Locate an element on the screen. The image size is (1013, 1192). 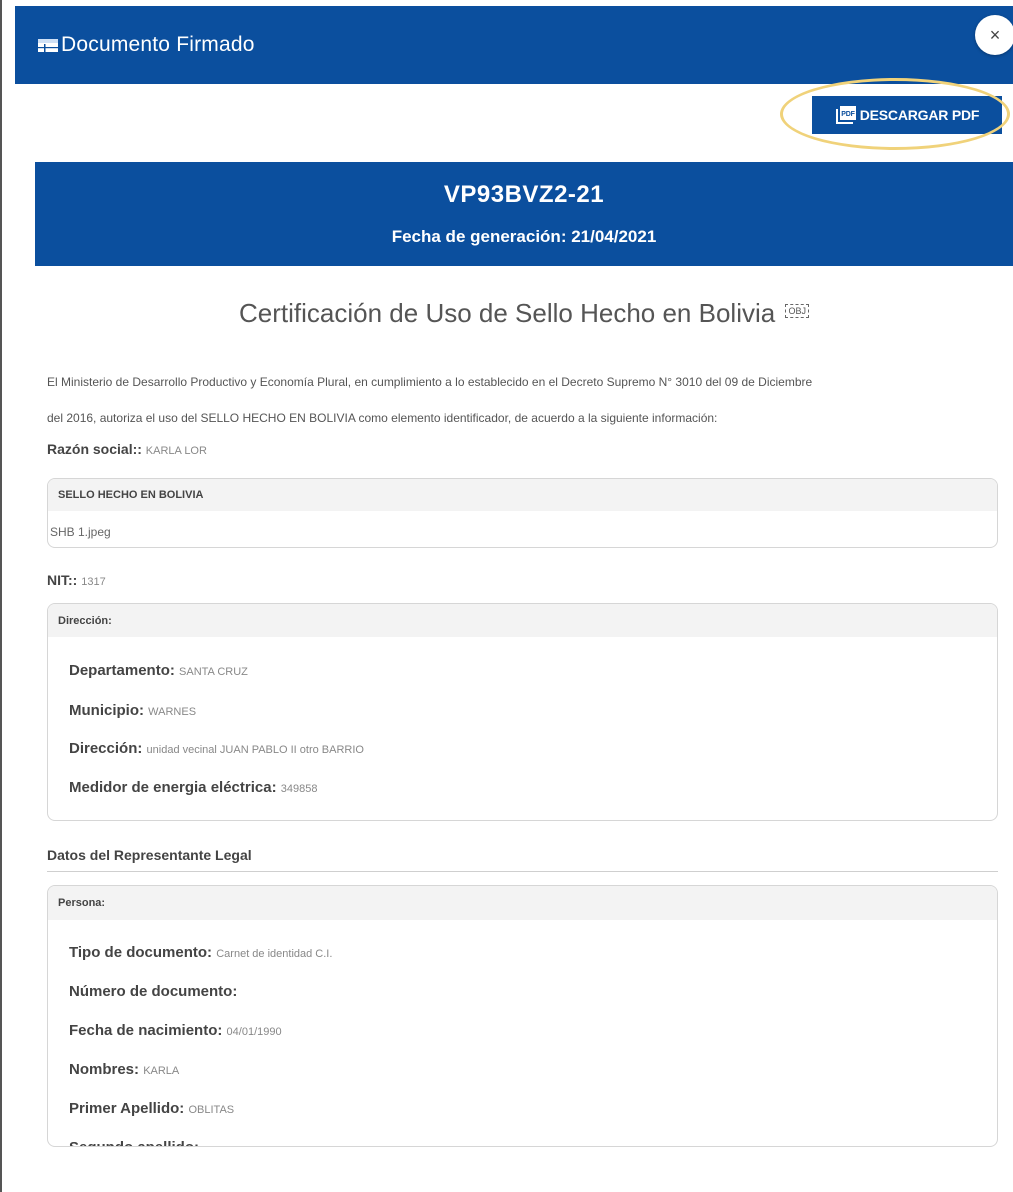
numero-documento-label: Número de documento: is located at coordinates (153, 991).